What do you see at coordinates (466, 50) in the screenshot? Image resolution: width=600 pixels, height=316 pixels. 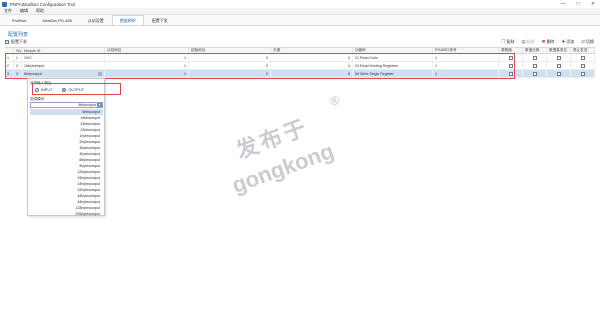 I see `header-rs485-port: RS485口序号` at bounding box center [466, 50].